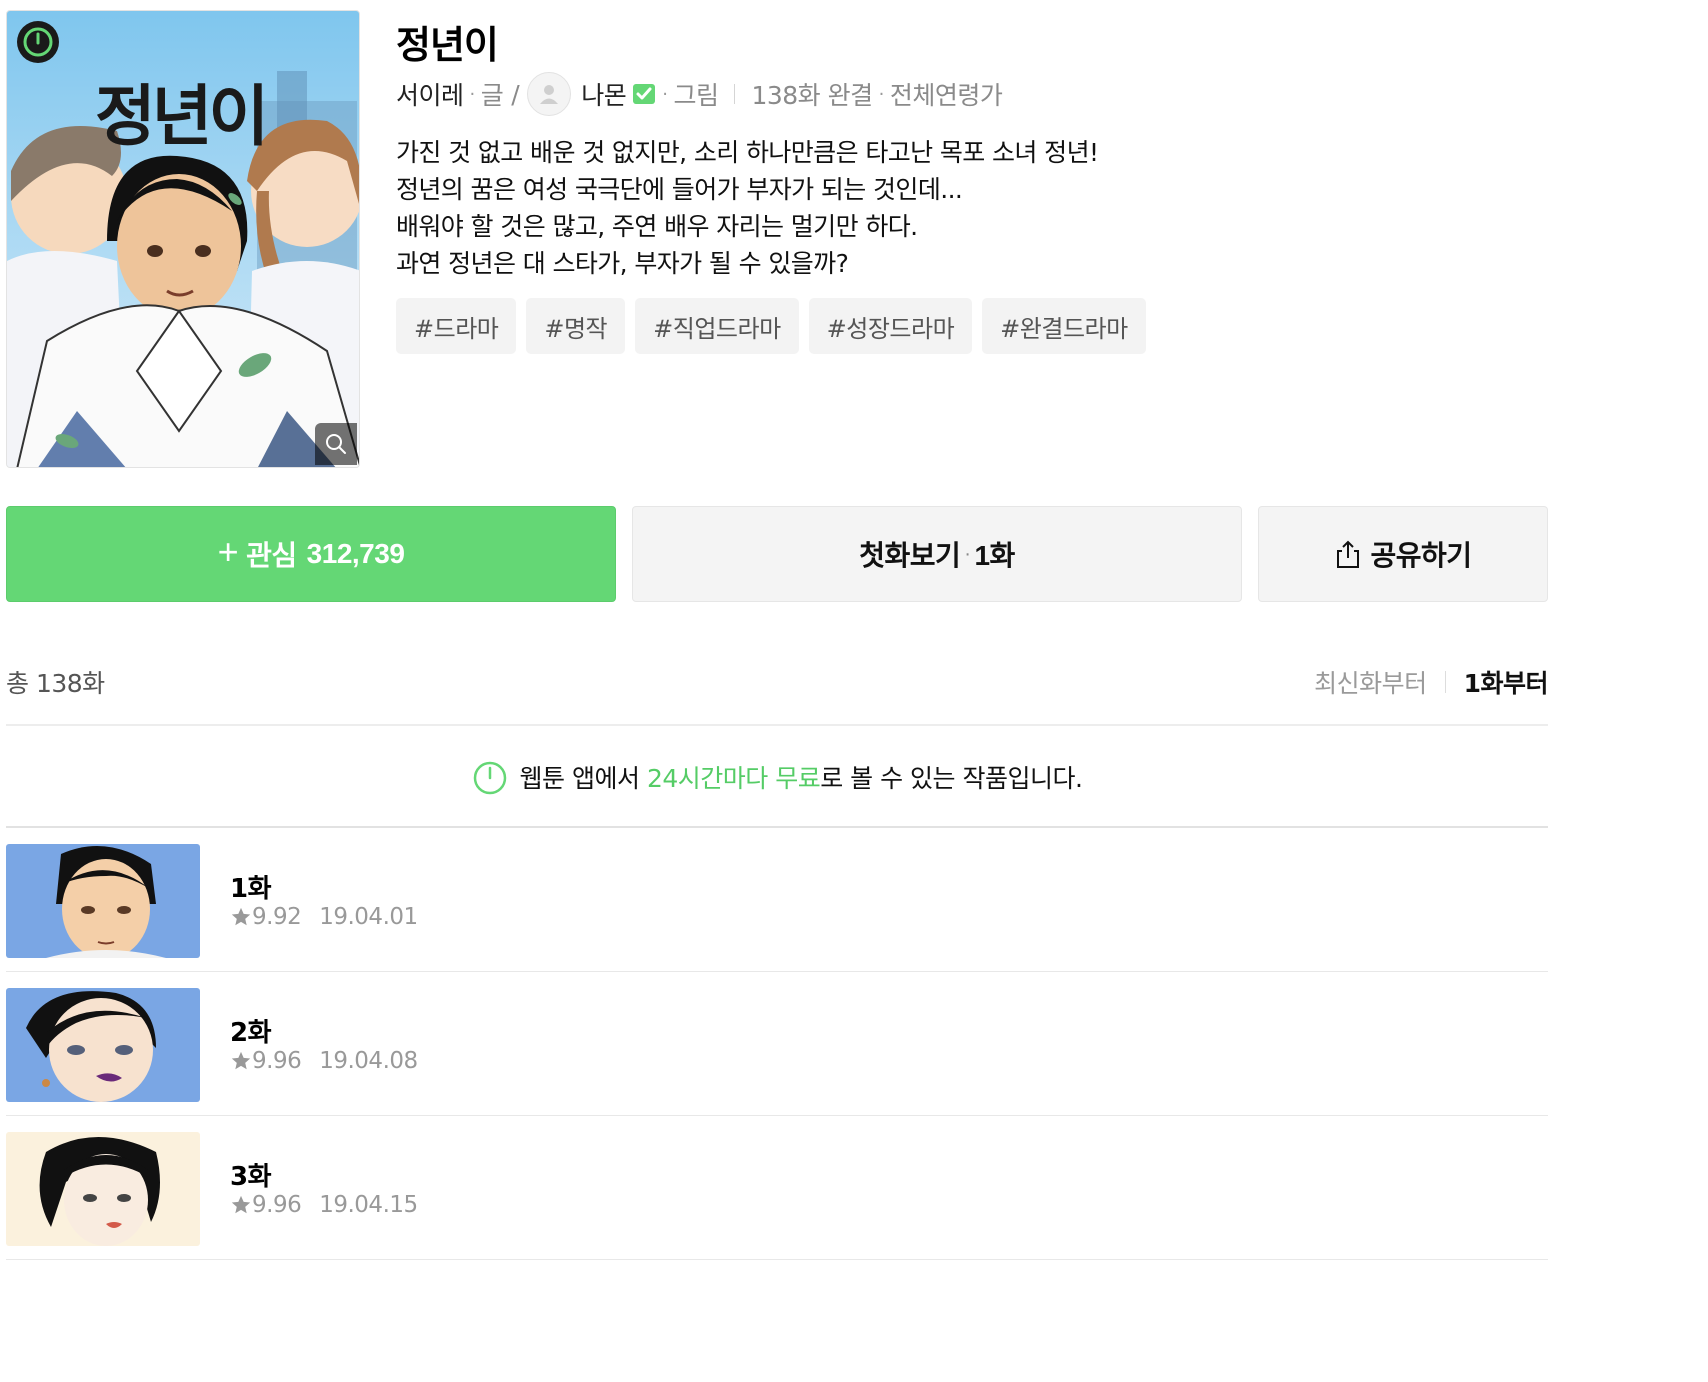  I want to click on meta-divider, so click(735, 94).